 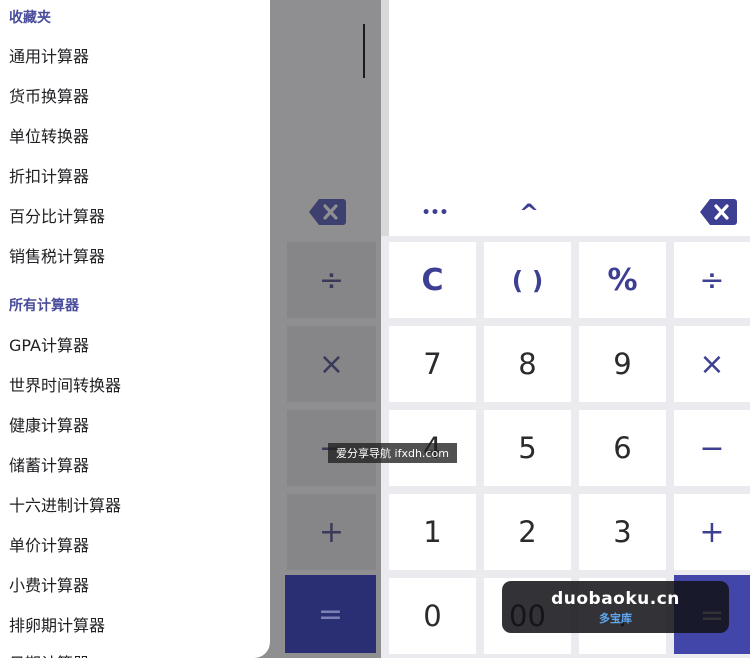 What do you see at coordinates (49, 175) in the screenshot?
I see `drawer-item-discount-calculator: 折扣计算器` at bounding box center [49, 175].